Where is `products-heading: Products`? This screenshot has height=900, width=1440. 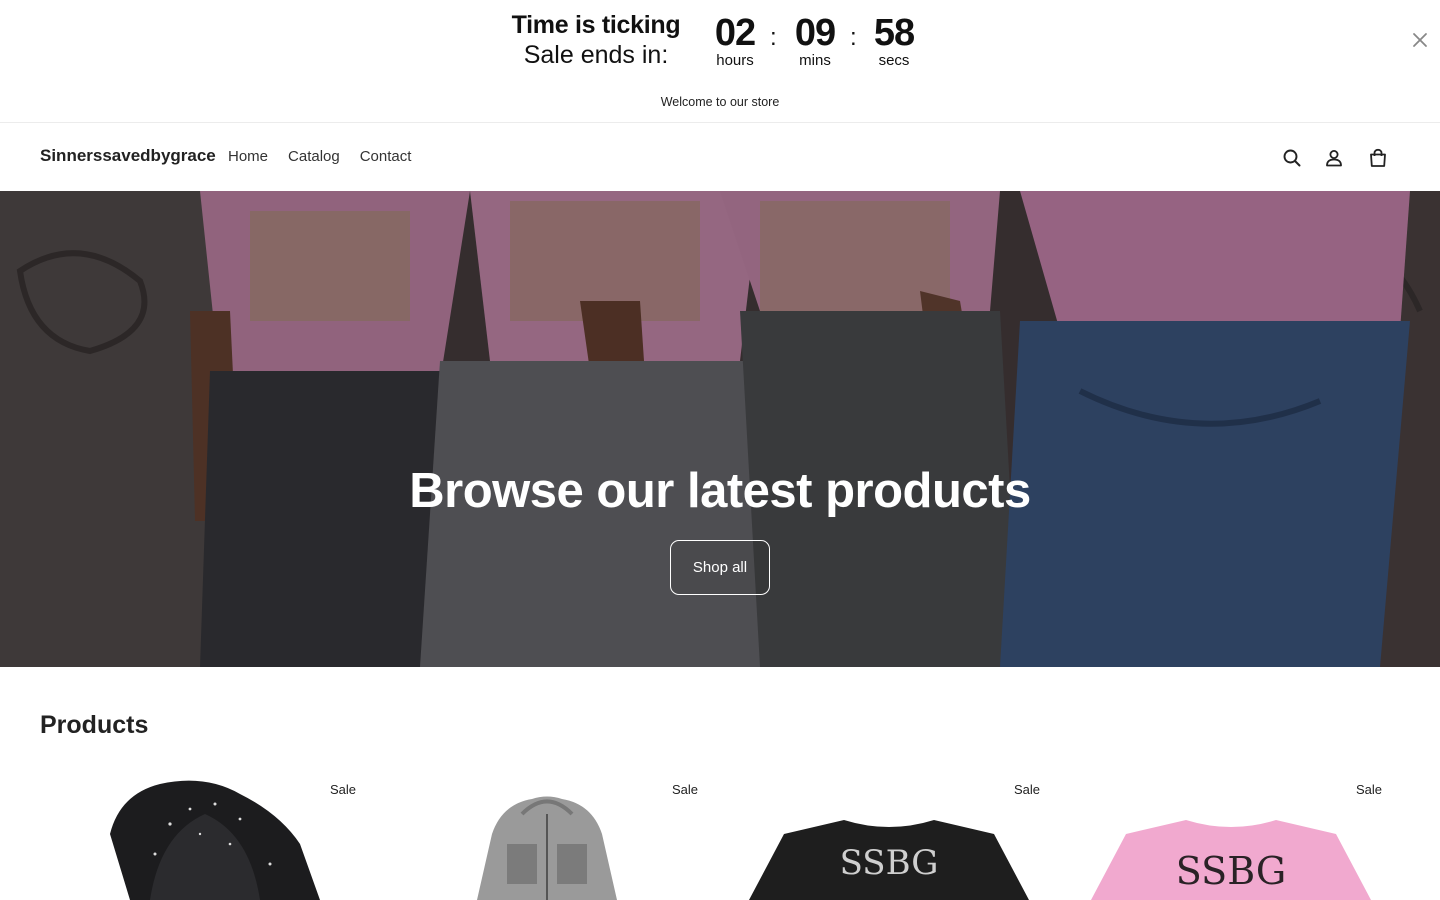 products-heading: Products is located at coordinates (94, 725).